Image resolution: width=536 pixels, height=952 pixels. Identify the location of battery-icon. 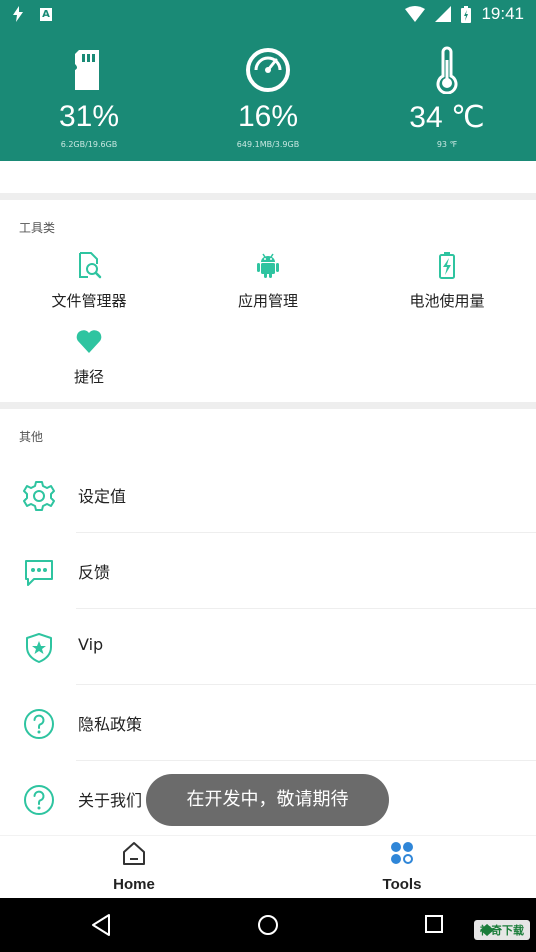
(466, 14).